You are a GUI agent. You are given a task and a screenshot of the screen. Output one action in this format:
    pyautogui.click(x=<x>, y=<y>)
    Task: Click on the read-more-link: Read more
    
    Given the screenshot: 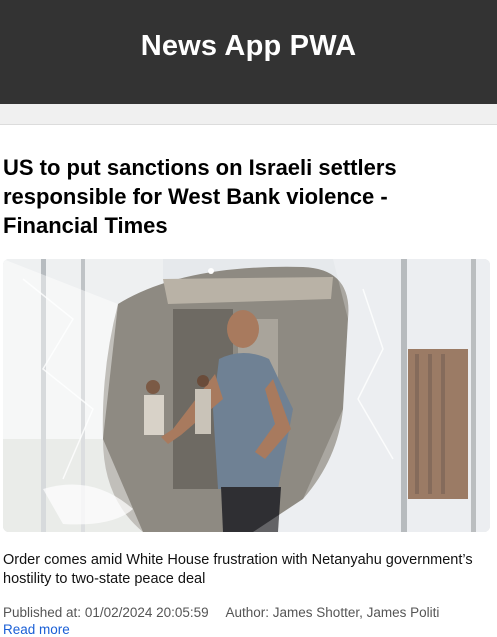 What is the action you would take?
    pyautogui.click(x=36, y=629)
    